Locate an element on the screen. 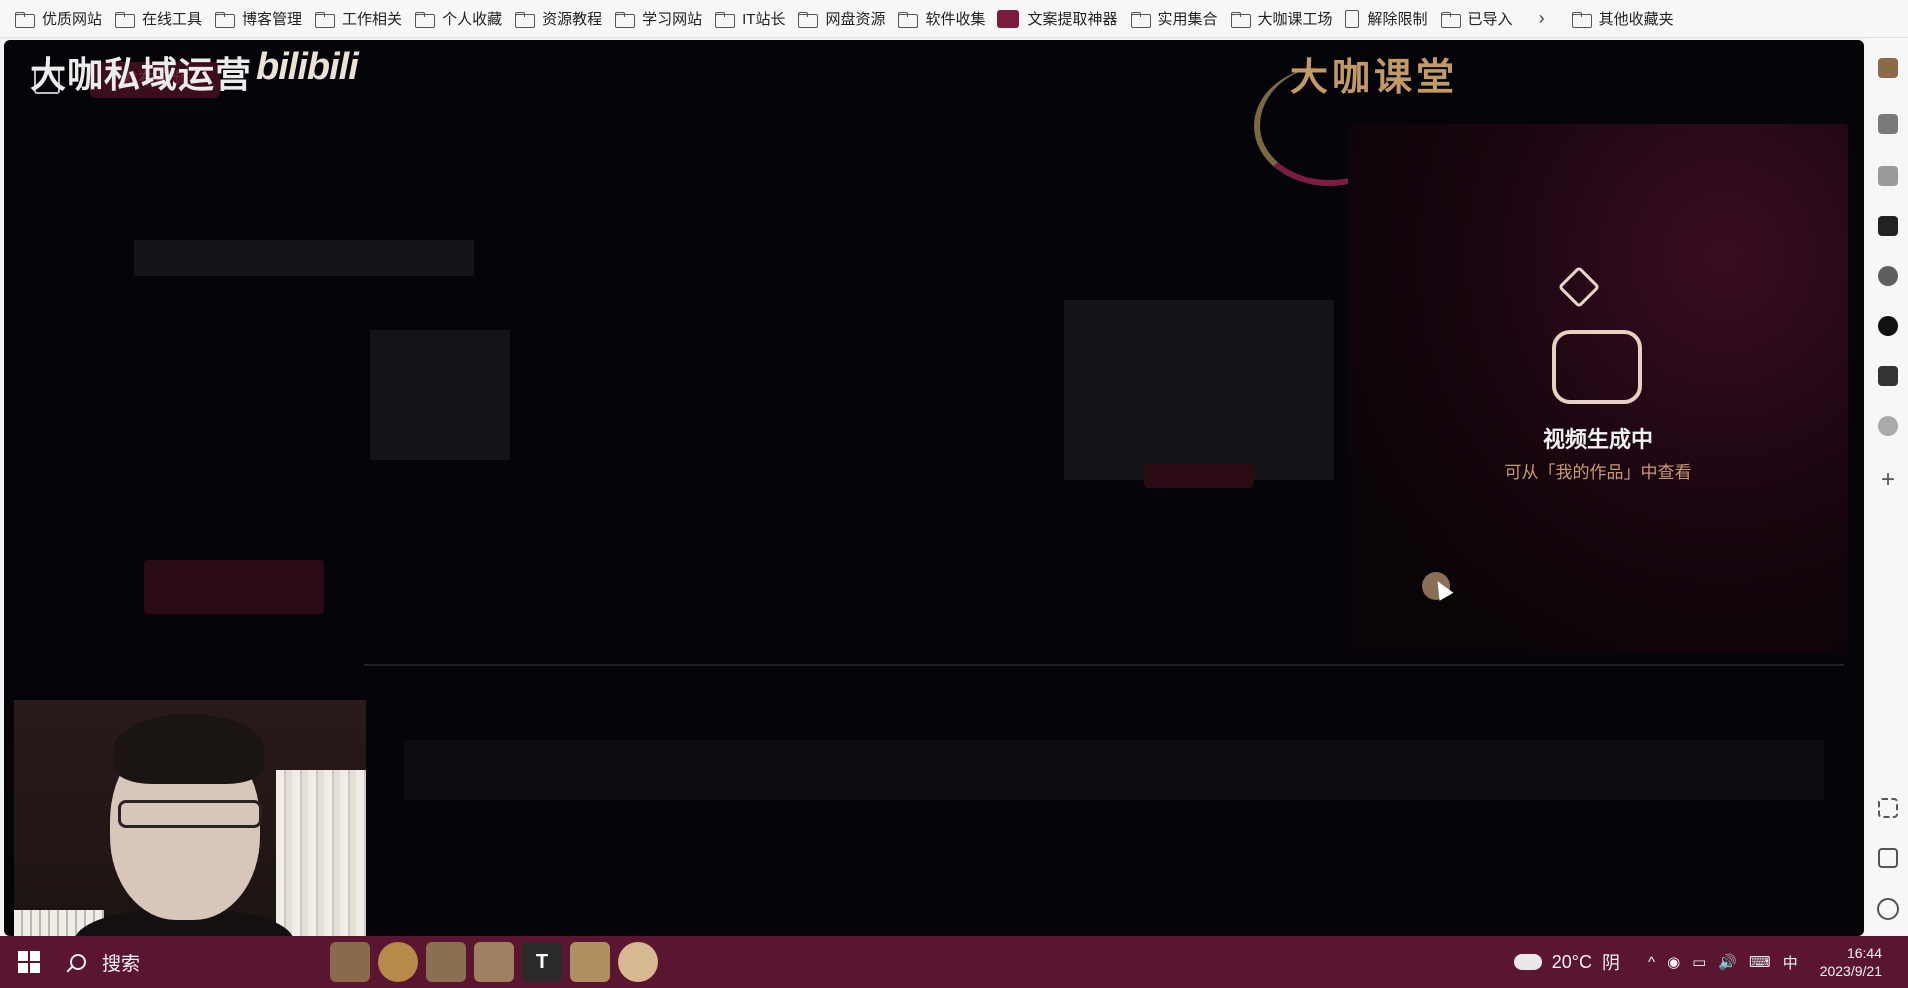  bookmark-item: 学习网站 is located at coordinates (664, 19).